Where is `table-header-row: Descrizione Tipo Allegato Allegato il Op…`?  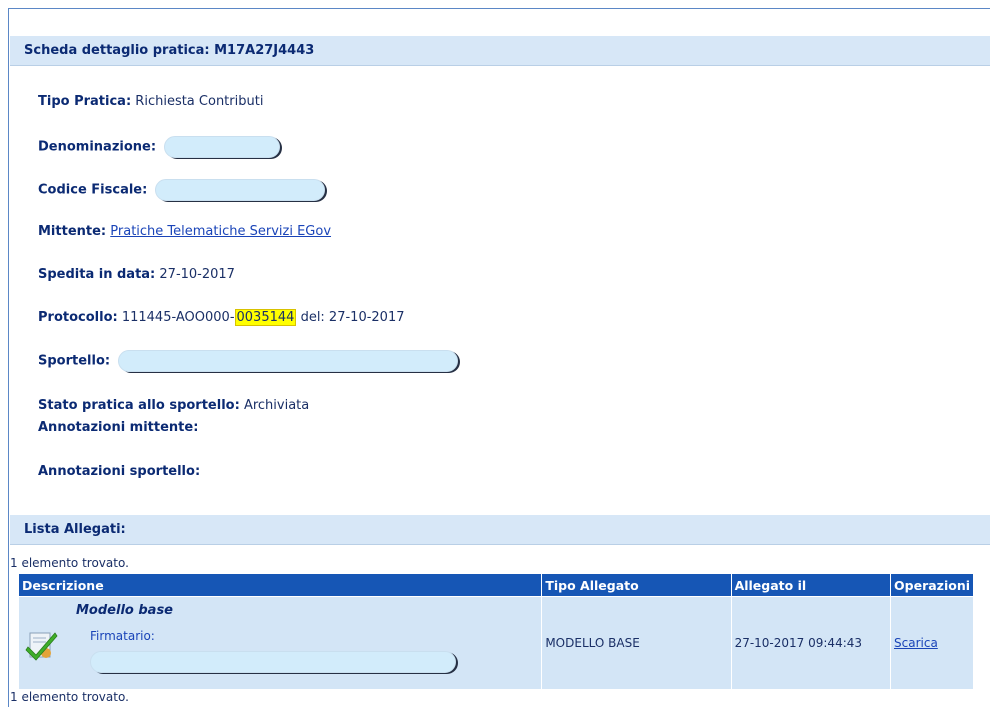 table-header-row: Descrizione Tipo Allegato Allegato il Op… is located at coordinates (495, 585).